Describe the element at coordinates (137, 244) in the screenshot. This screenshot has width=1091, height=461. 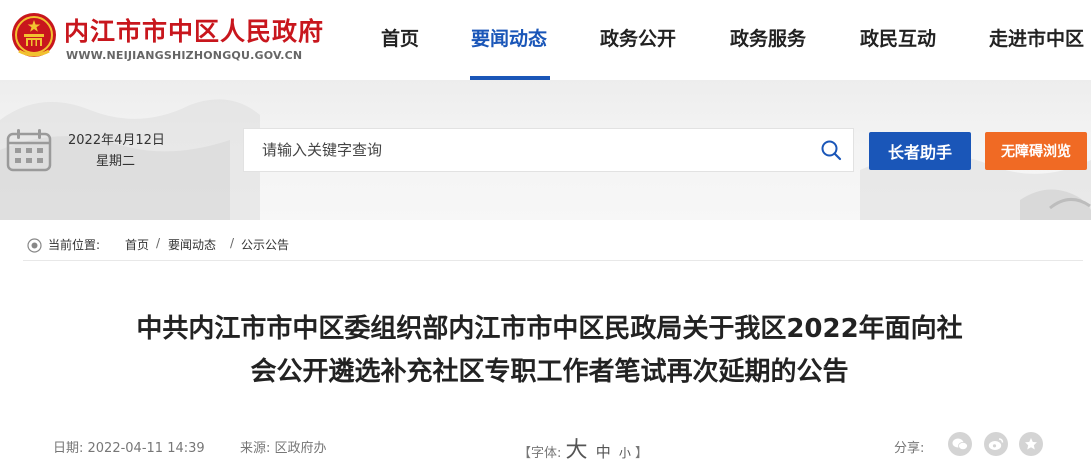
I see `breadcrumb-home: 首页` at that location.